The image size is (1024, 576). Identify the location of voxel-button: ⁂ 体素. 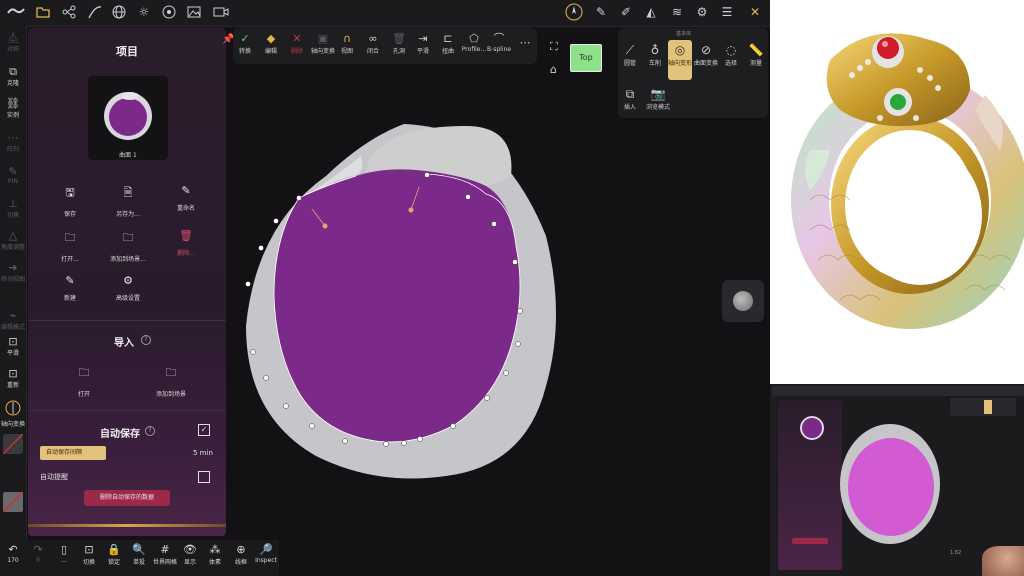
(215, 554).